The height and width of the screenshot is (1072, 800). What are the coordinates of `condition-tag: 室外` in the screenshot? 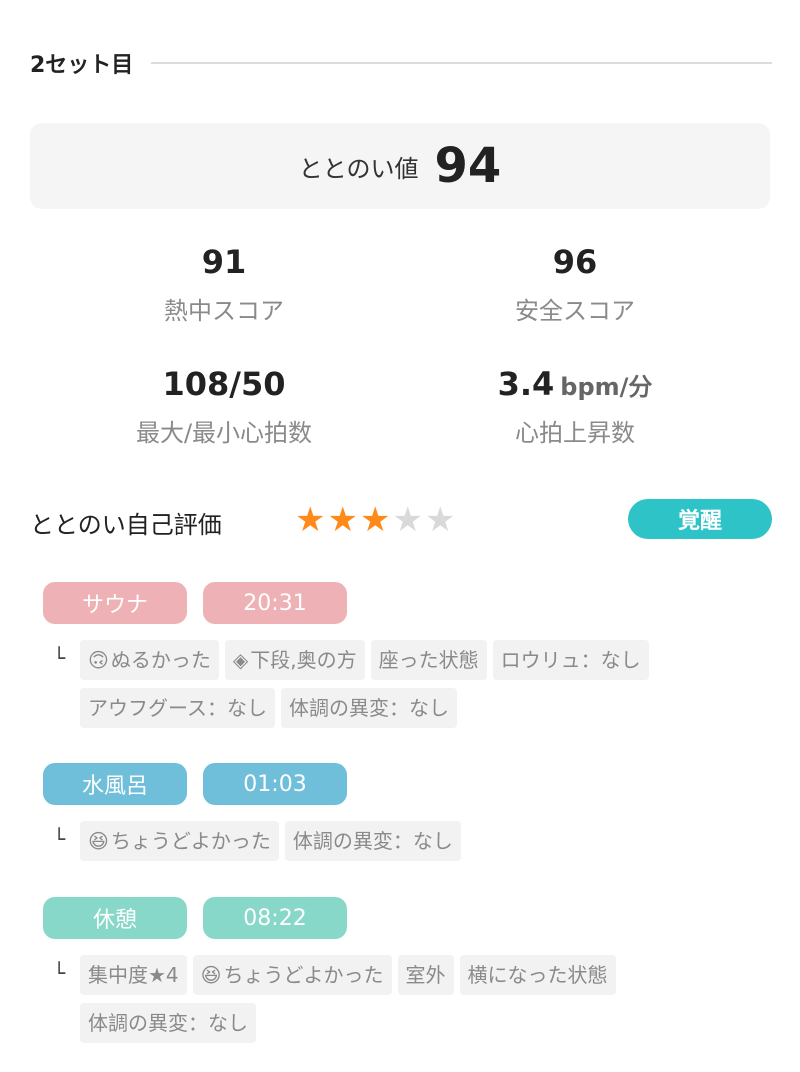 It's located at (425, 975).